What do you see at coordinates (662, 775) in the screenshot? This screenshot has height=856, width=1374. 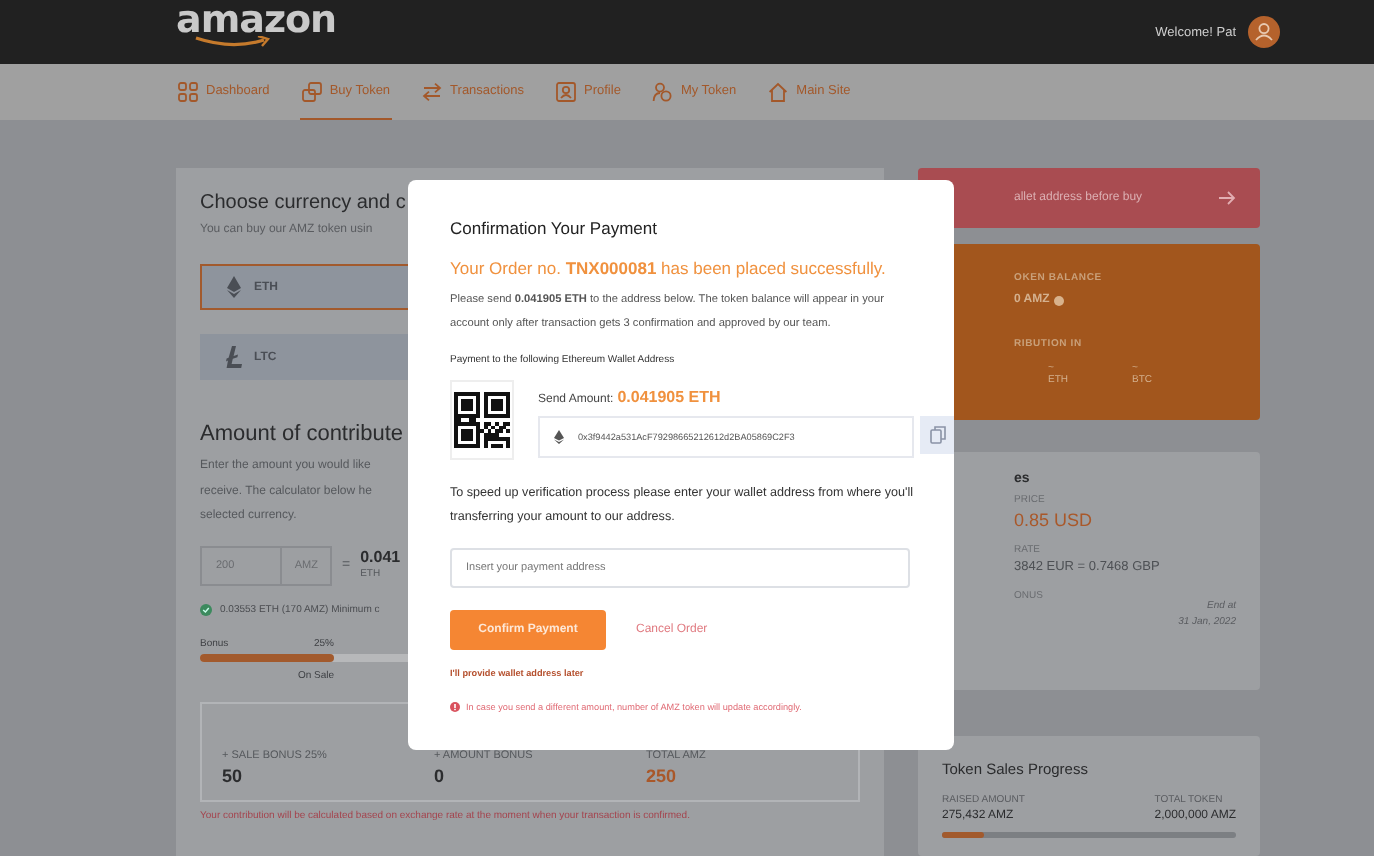 I see `total-value: 250` at bounding box center [662, 775].